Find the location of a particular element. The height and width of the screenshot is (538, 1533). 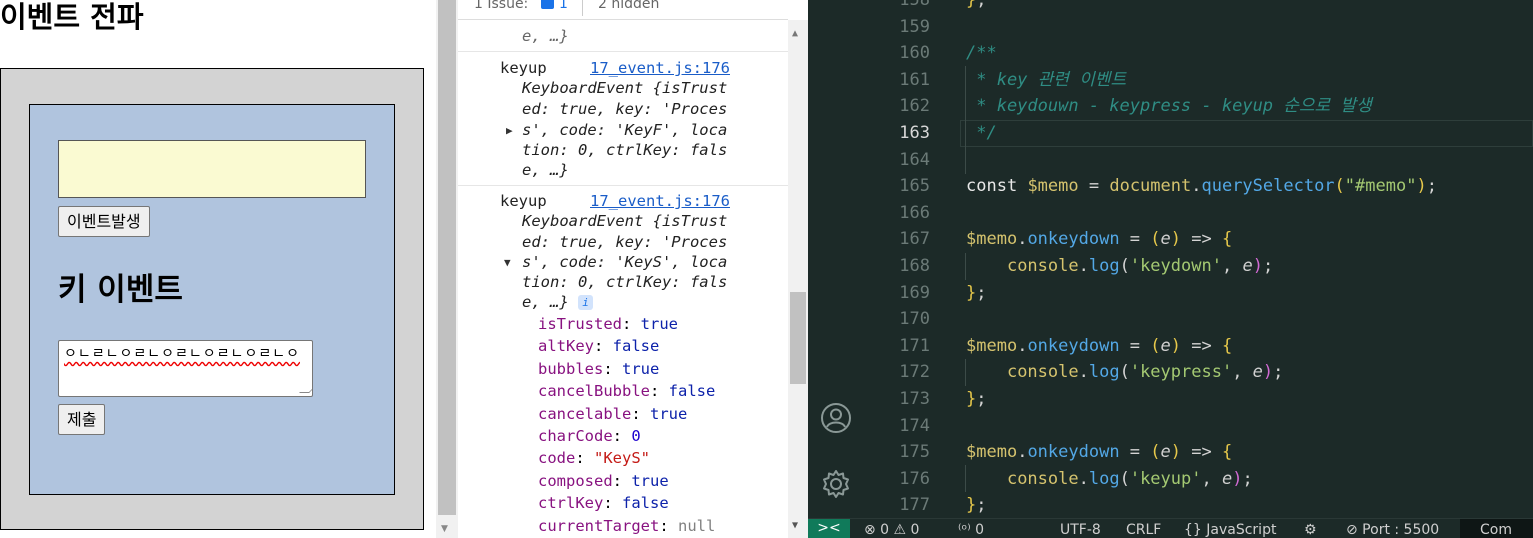

property-row: bubbles: true is located at coordinates (598, 369).